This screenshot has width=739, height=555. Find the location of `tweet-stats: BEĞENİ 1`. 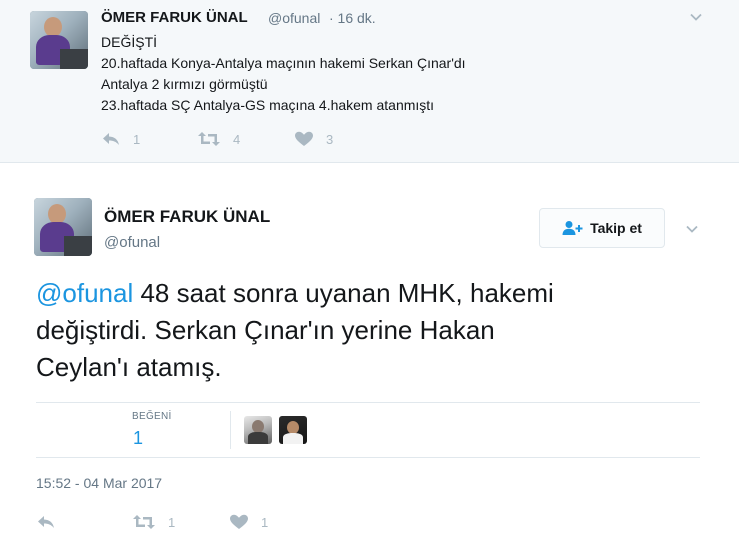

tweet-stats: BEĞENİ 1 is located at coordinates (368, 430).